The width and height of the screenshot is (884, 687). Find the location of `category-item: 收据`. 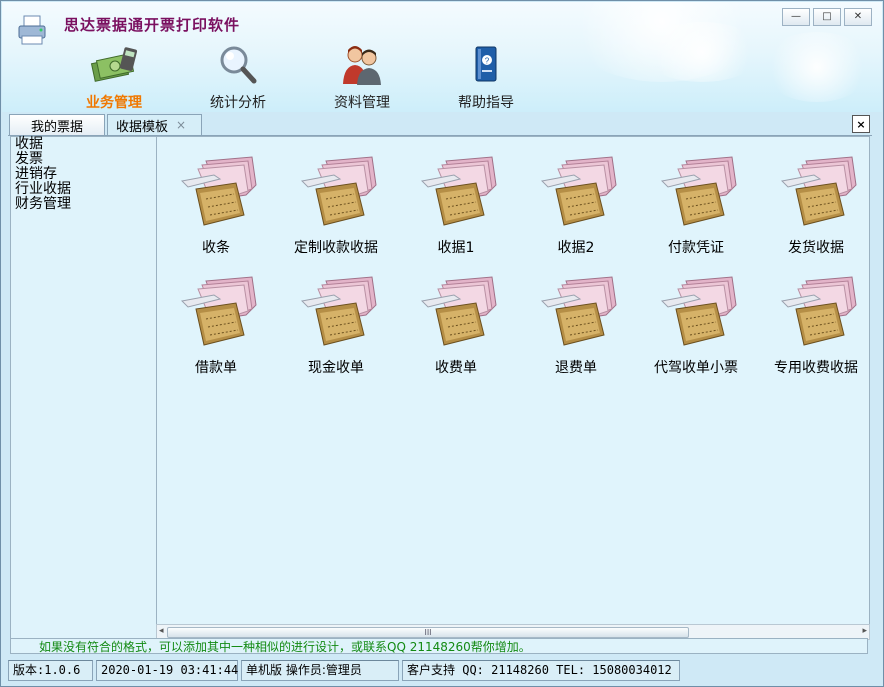

category-item: 收据 is located at coordinates (83, 144).